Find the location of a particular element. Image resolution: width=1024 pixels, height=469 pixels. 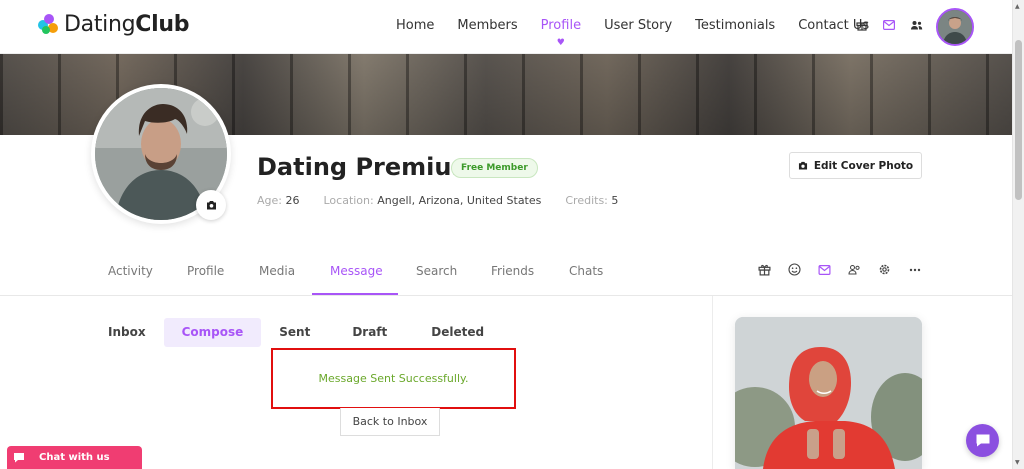

chat-launcher-button is located at coordinates (982, 440).